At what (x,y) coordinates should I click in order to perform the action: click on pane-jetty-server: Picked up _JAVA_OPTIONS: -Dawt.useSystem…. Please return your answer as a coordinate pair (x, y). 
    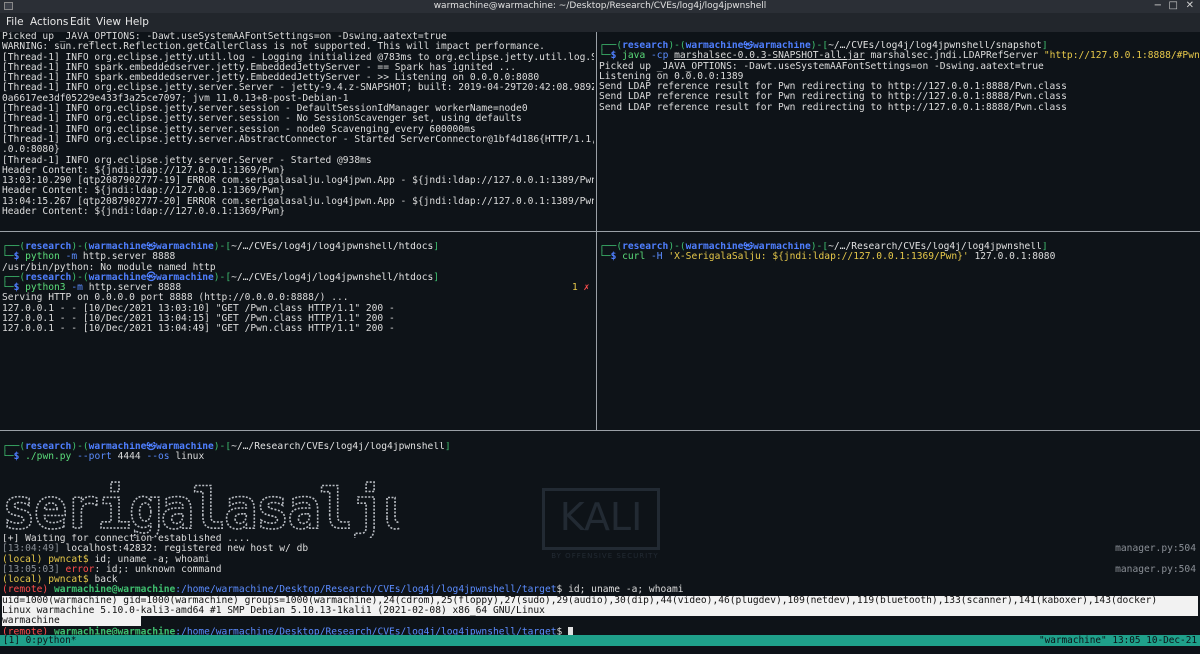
    Looking at the image, I should click on (298, 131).